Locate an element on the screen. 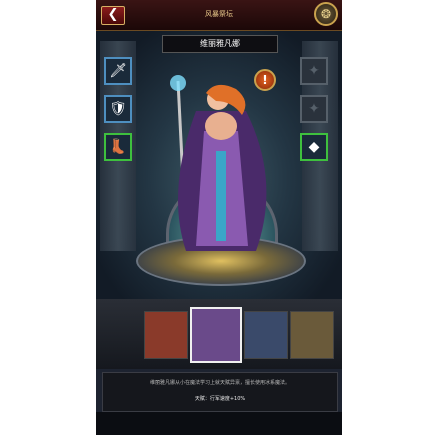  screen-title: 风暴祭坛 is located at coordinates (219, 14).